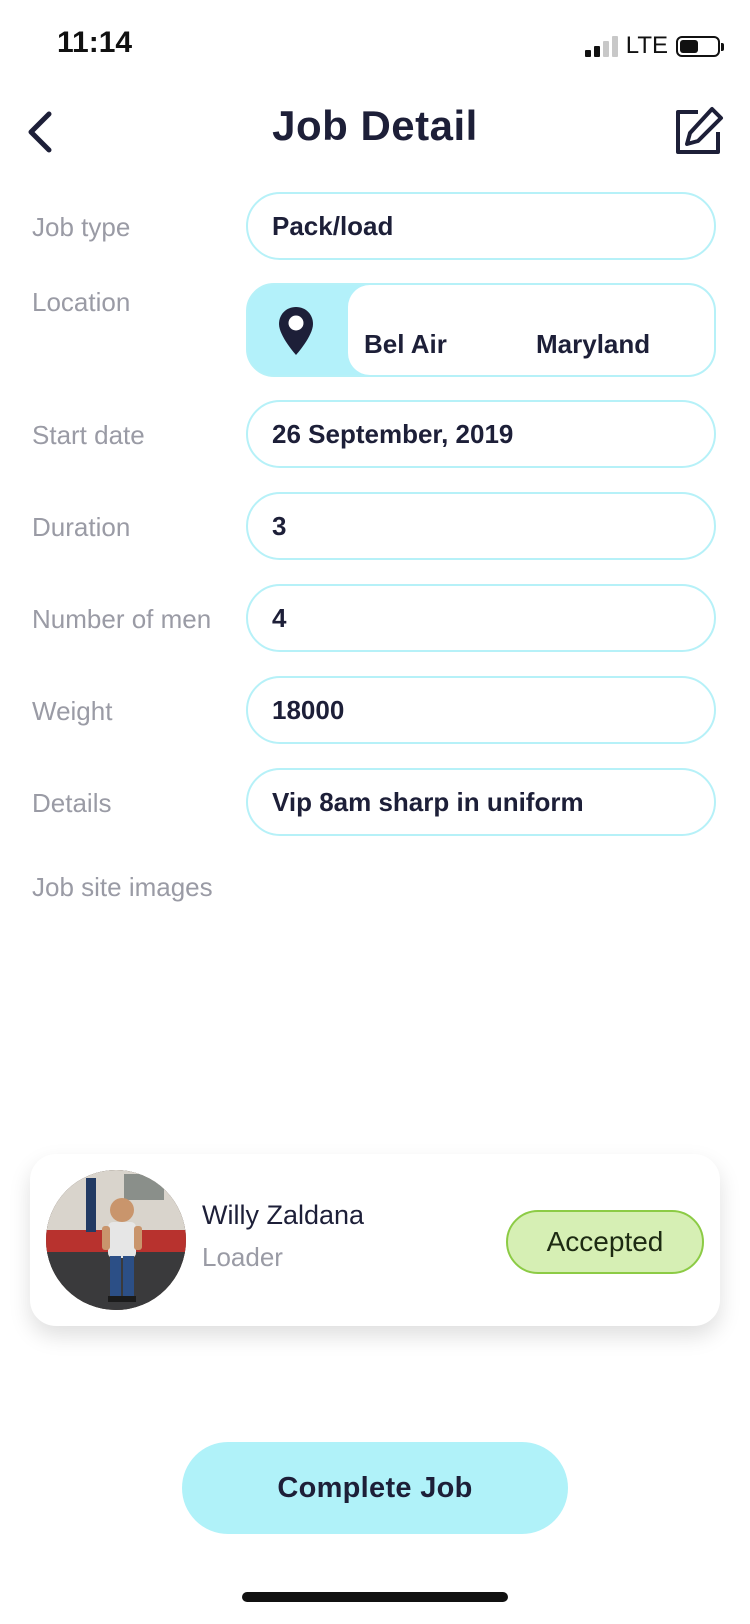  I want to click on weight-label: Weight, so click(72, 711).